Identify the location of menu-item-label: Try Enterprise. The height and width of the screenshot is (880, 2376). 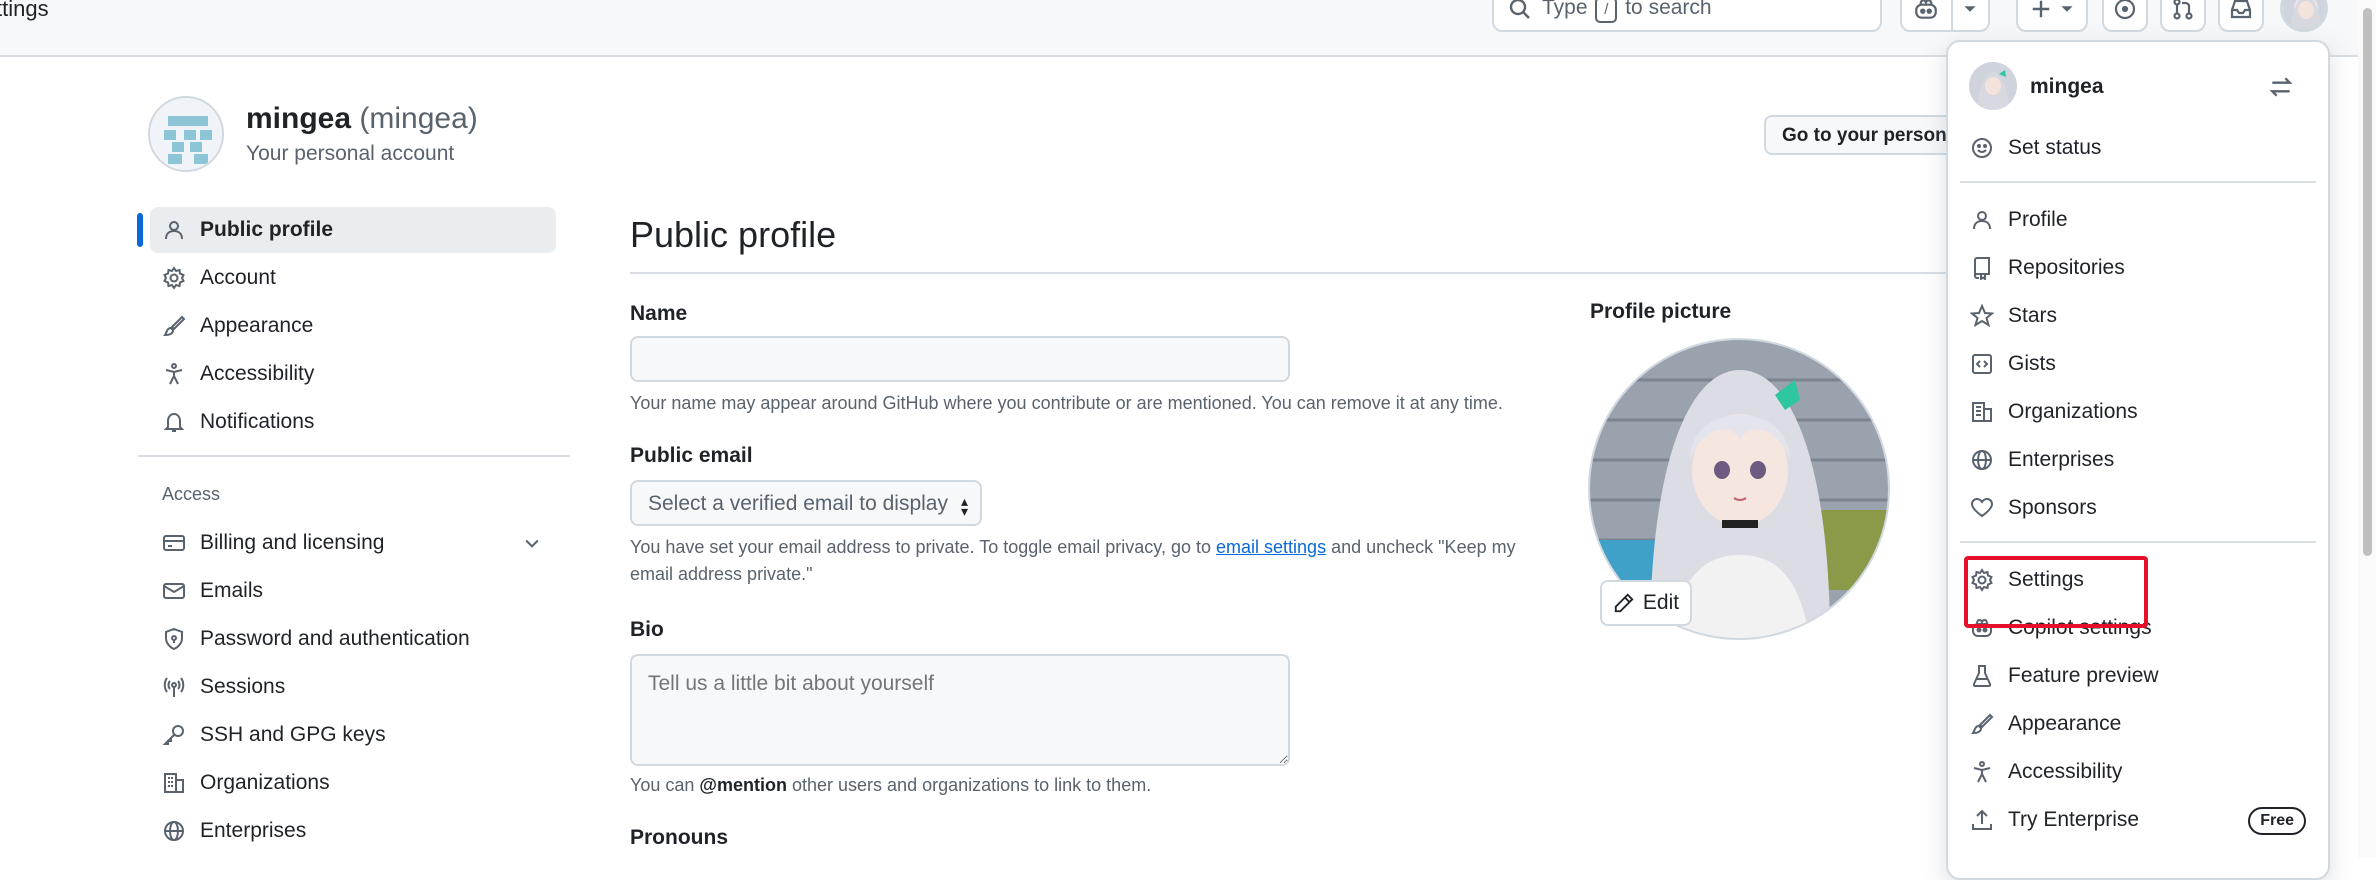
(2074, 819).